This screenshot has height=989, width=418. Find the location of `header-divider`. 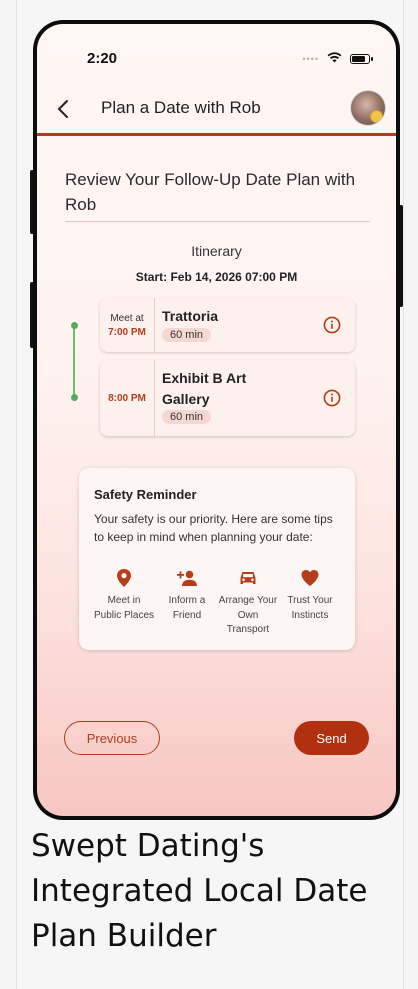

header-divider is located at coordinates (216, 134).